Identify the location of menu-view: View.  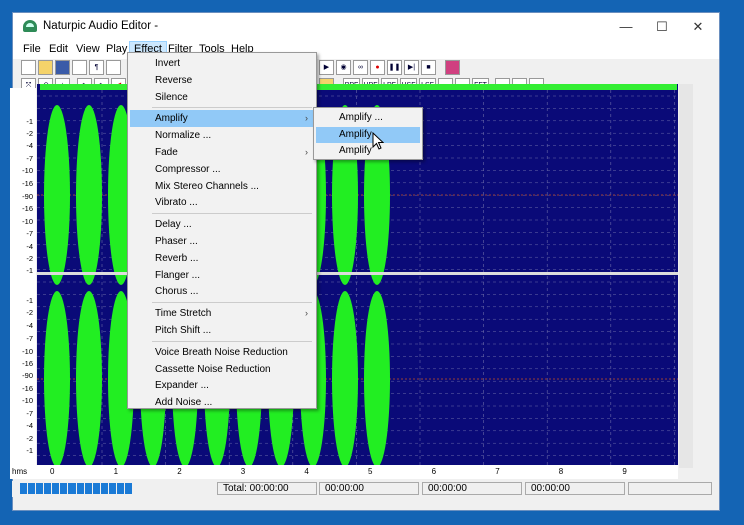
(88, 49).